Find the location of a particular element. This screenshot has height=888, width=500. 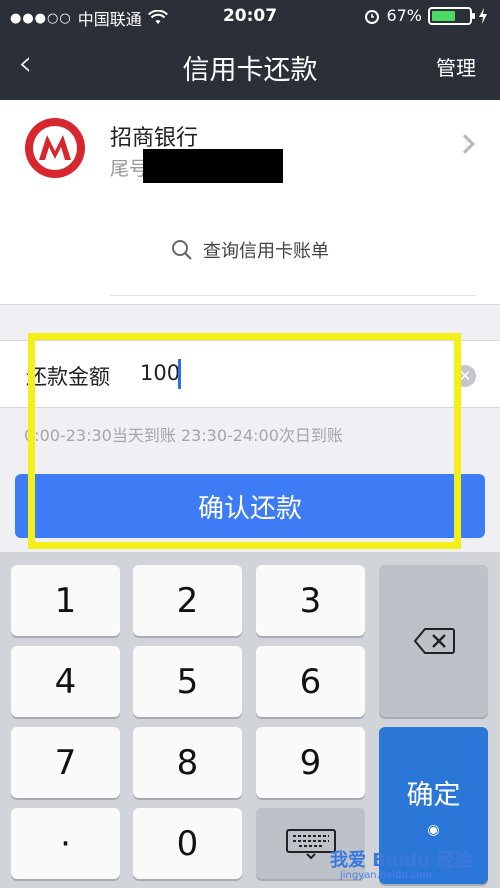

query-bill-label: 查询信用卡账单 is located at coordinates (266, 251).